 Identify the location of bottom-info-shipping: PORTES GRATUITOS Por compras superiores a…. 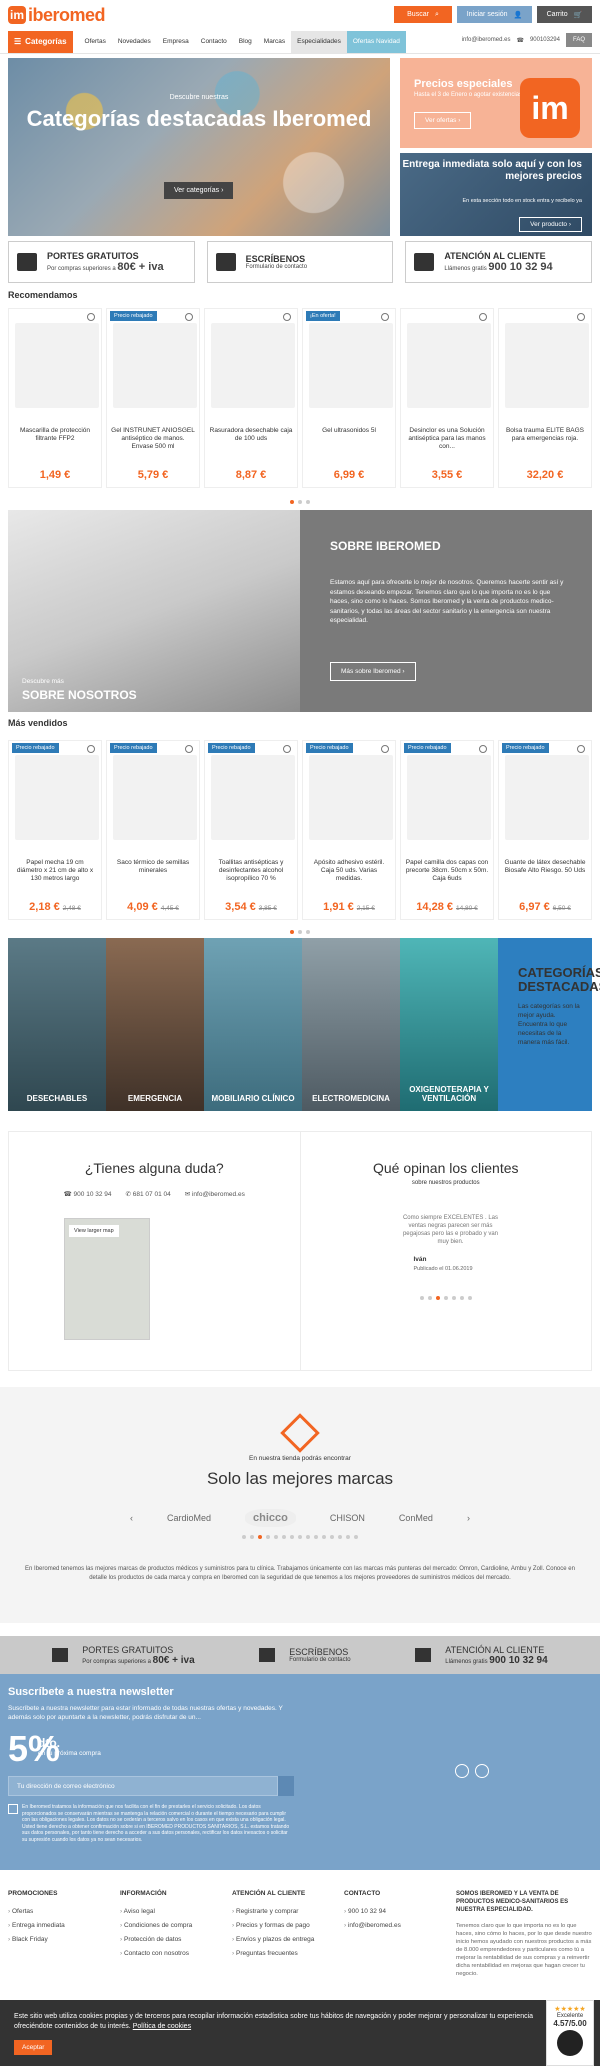
(123, 1655).